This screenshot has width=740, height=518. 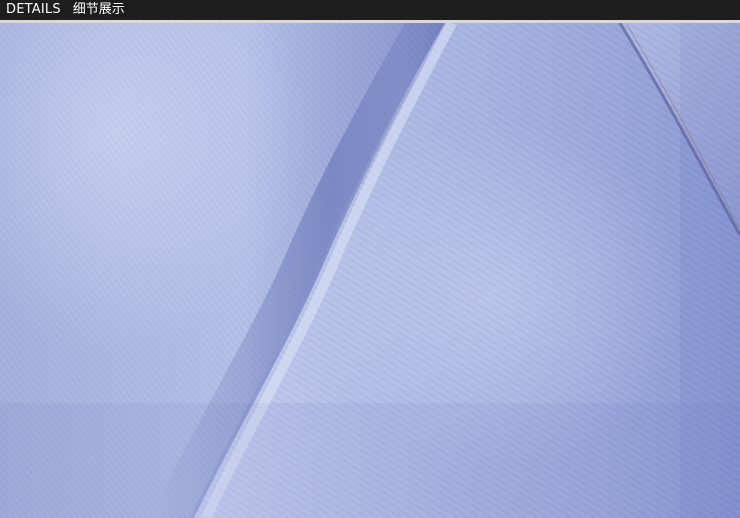 I want to click on section-header: DETAILS 细节展示, so click(x=370, y=10).